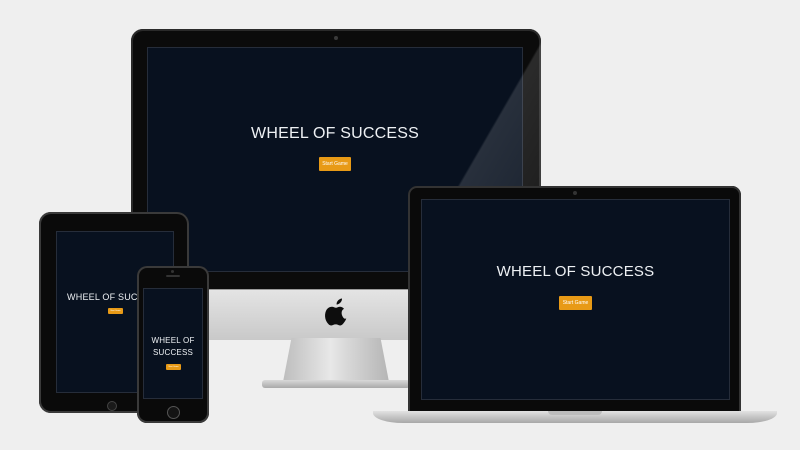 The height and width of the screenshot is (450, 800). I want to click on phone-game-title-line2: SUCCESS, so click(173, 352).